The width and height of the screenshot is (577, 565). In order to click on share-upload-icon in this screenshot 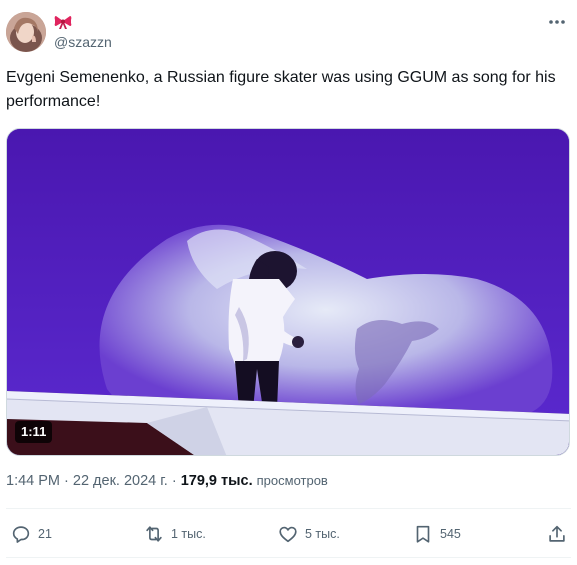, I will do `click(557, 533)`.